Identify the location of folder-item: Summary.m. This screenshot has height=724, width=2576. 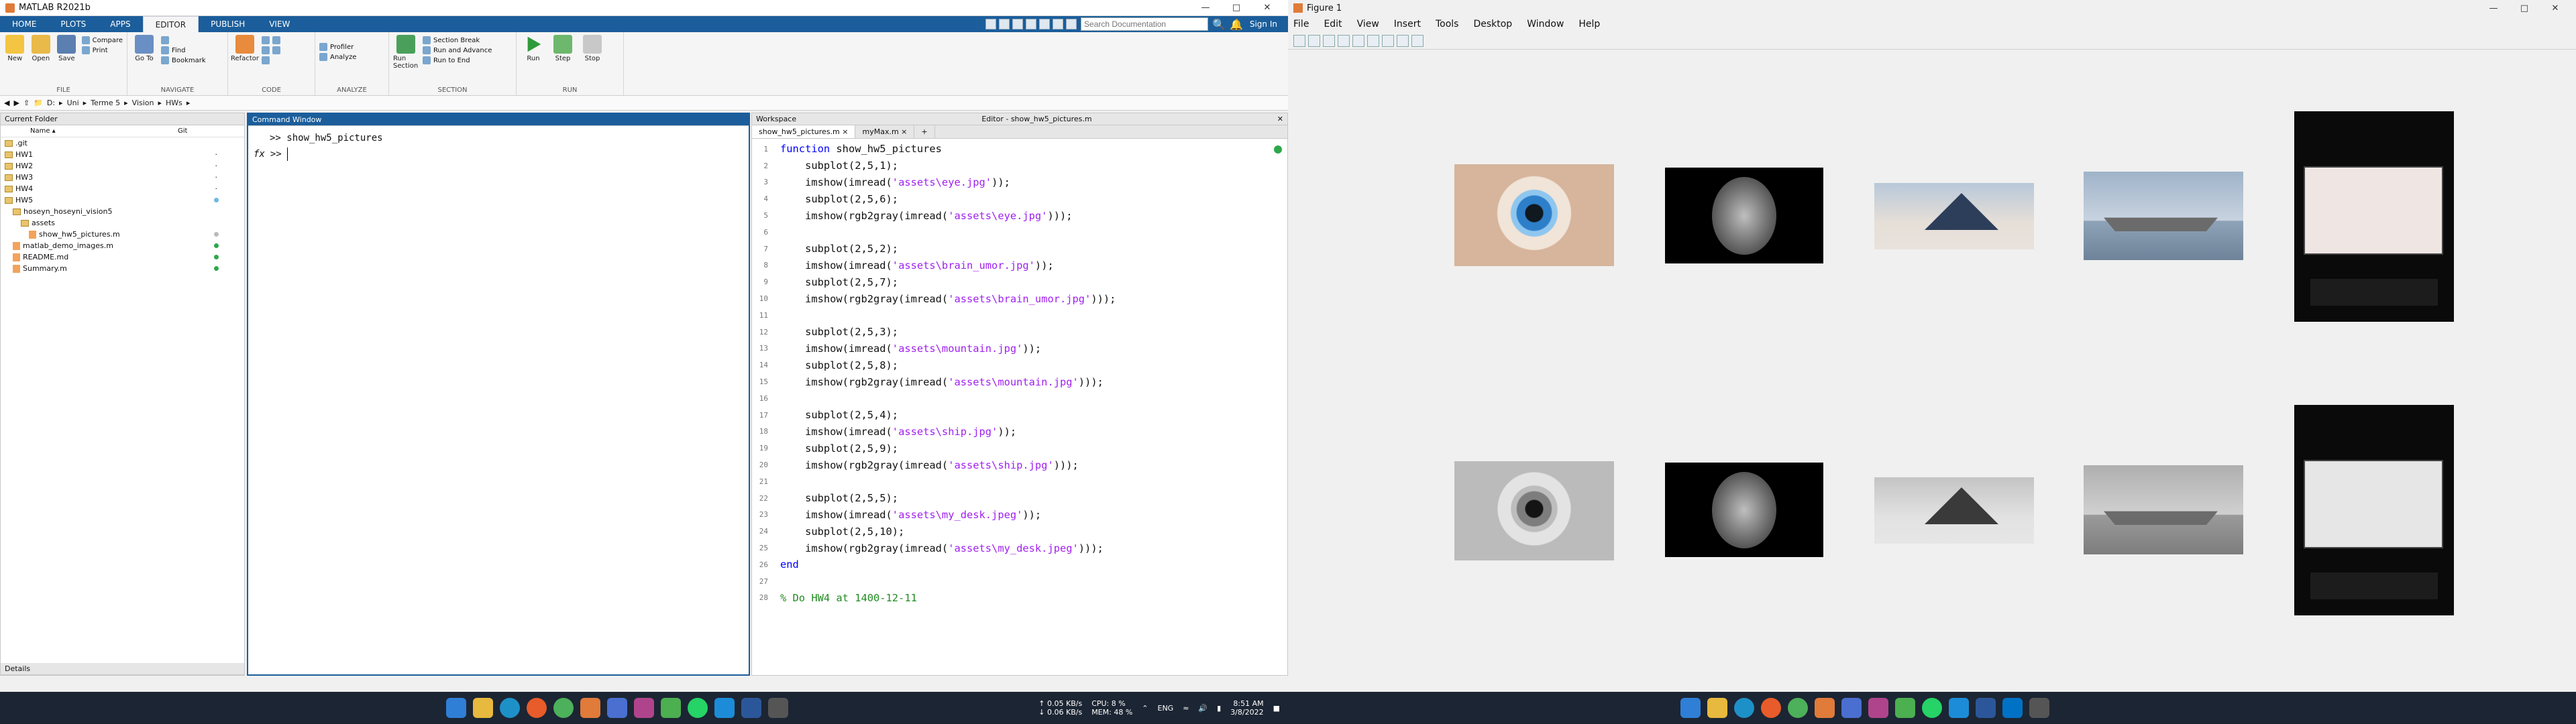
(122, 268).